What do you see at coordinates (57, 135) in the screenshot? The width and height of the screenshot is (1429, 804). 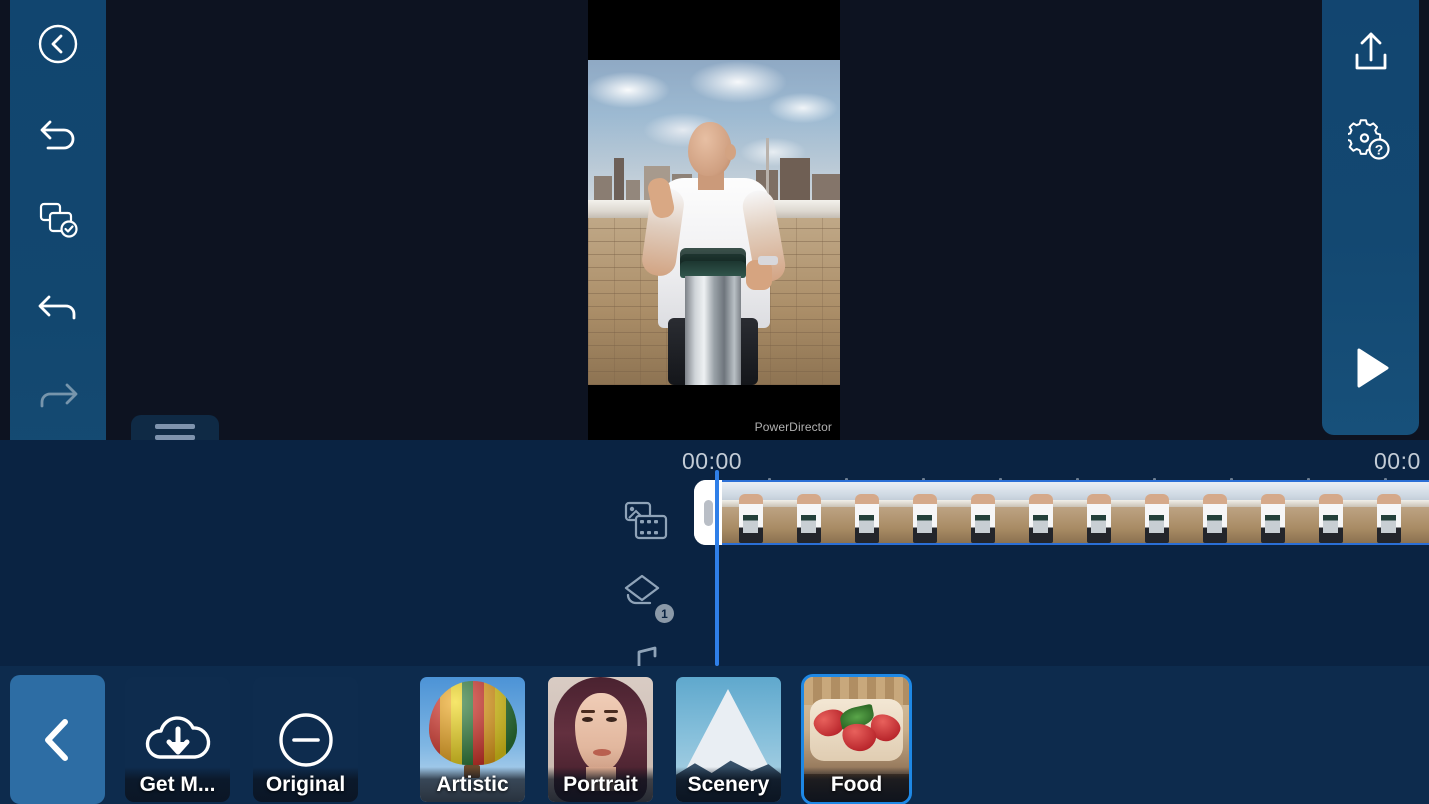 I see `undo-curved-icon` at bounding box center [57, 135].